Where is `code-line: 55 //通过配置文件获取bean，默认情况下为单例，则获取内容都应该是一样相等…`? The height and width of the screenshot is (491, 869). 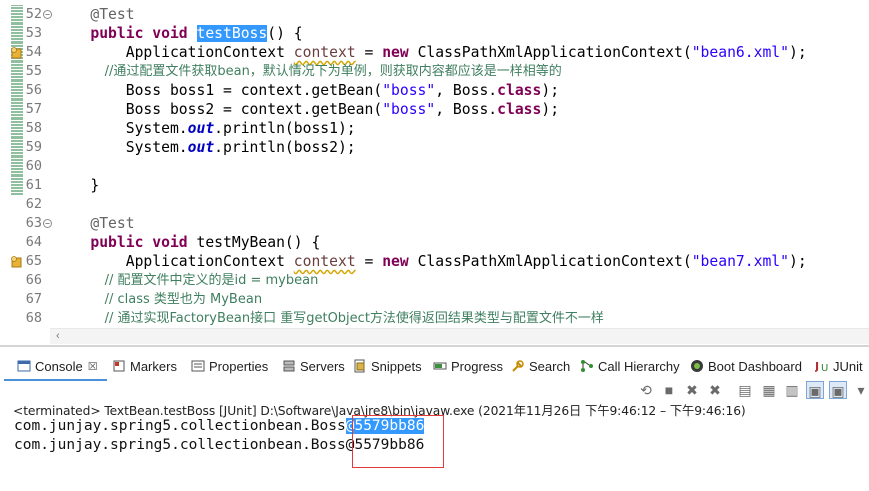 code-line: 55 //通过配置文件获取bean，默认情况下为单例，则获取内容都应该是一样相等… is located at coordinates (434, 71).